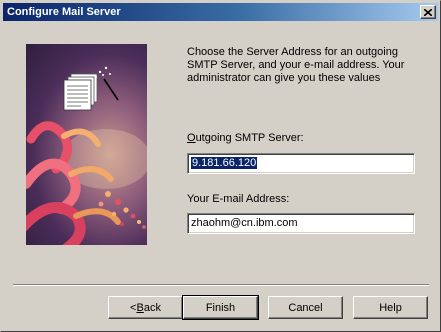 The image size is (441, 332). What do you see at coordinates (305, 307) in the screenshot?
I see `cancel-button: Cancel` at bounding box center [305, 307].